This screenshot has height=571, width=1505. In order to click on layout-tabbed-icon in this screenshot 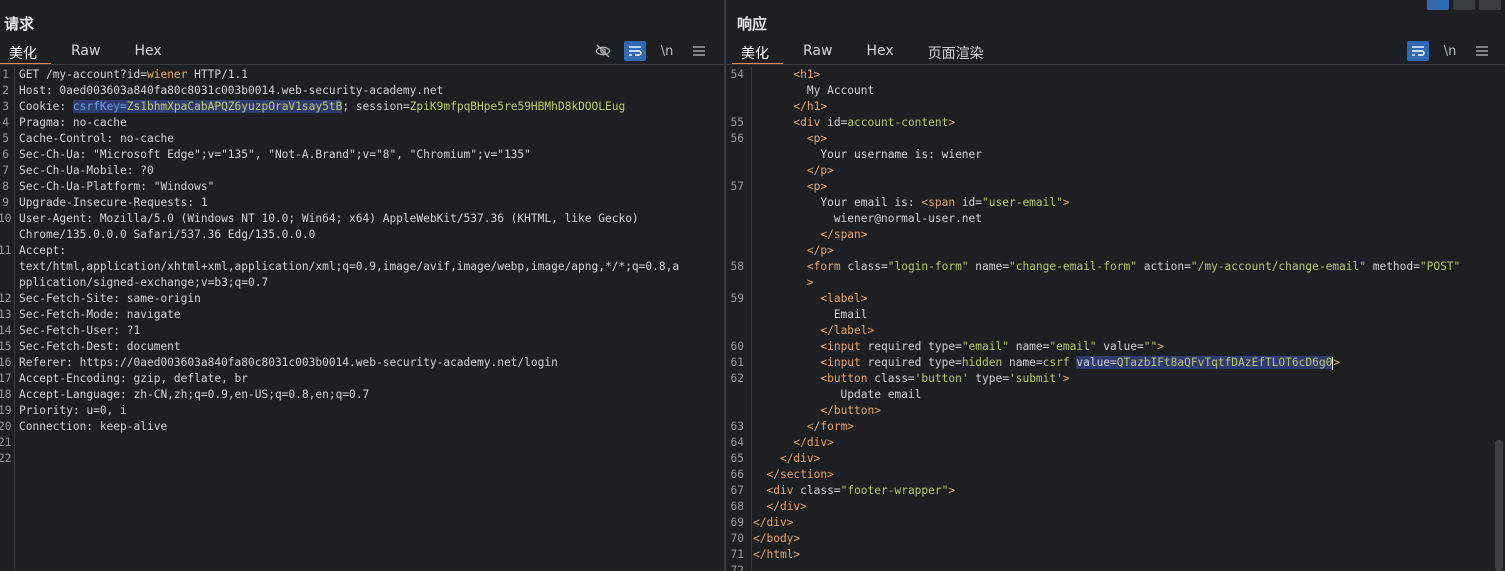, I will do `click(1490, 5)`.